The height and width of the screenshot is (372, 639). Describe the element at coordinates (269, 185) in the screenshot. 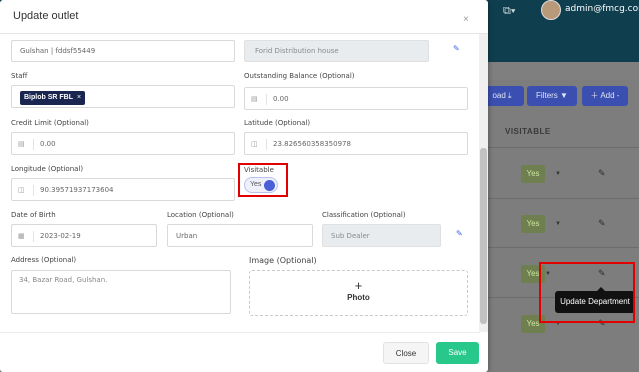

I see `toggle-knob` at that location.